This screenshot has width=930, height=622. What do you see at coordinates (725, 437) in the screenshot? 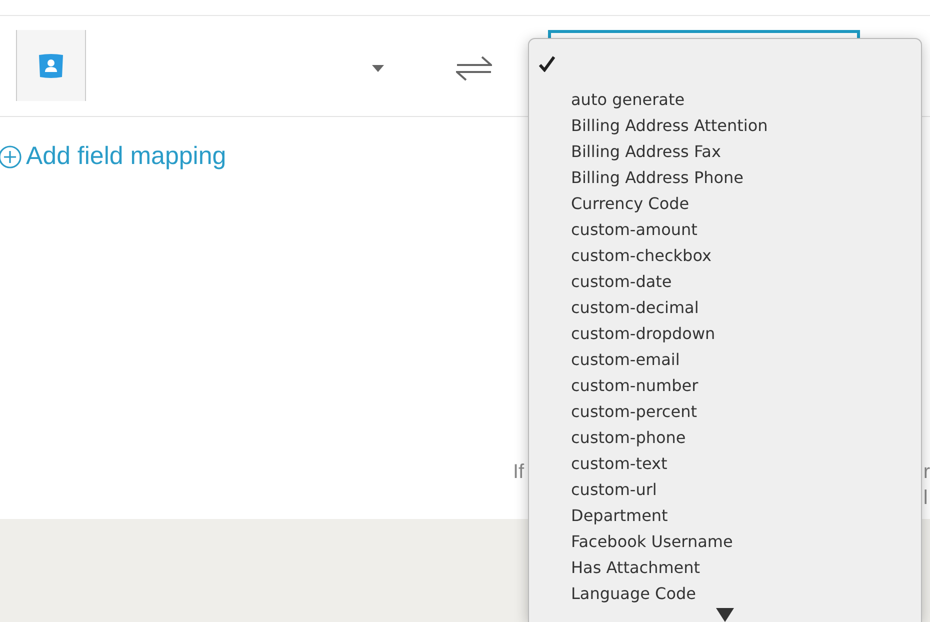
I see `menu-item: custom-phone` at bounding box center [725, 437].